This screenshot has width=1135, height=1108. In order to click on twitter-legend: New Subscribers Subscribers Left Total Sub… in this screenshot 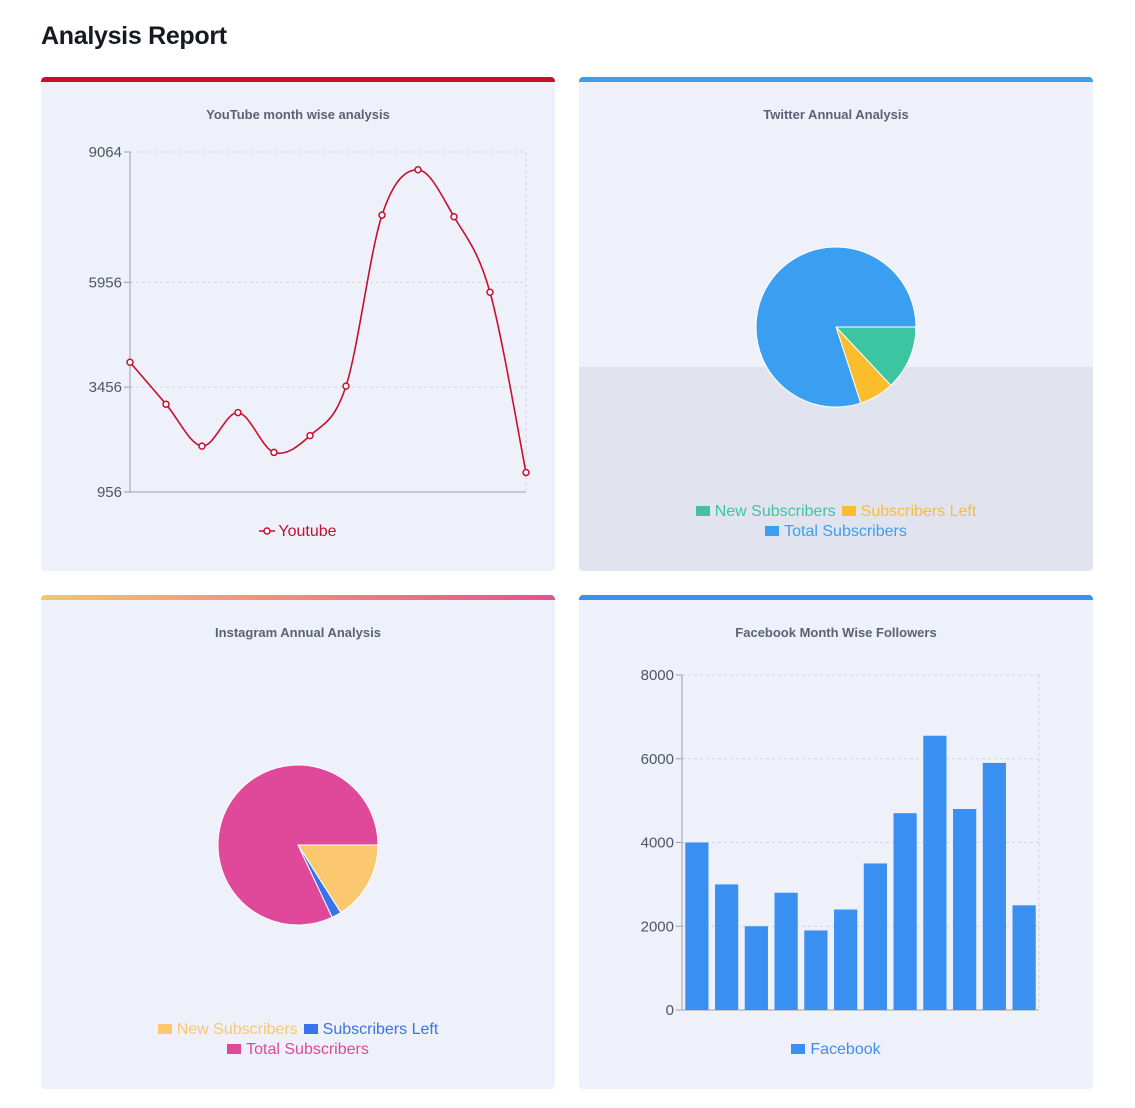, I will do `click(836, 522)`.